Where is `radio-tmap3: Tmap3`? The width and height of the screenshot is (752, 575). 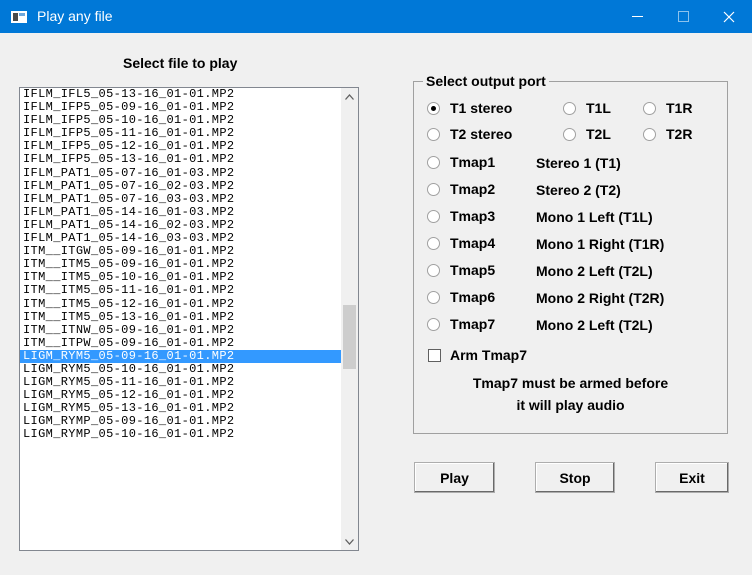
radio-tmap3: Tmap3 is located at coordinates (461, 216).